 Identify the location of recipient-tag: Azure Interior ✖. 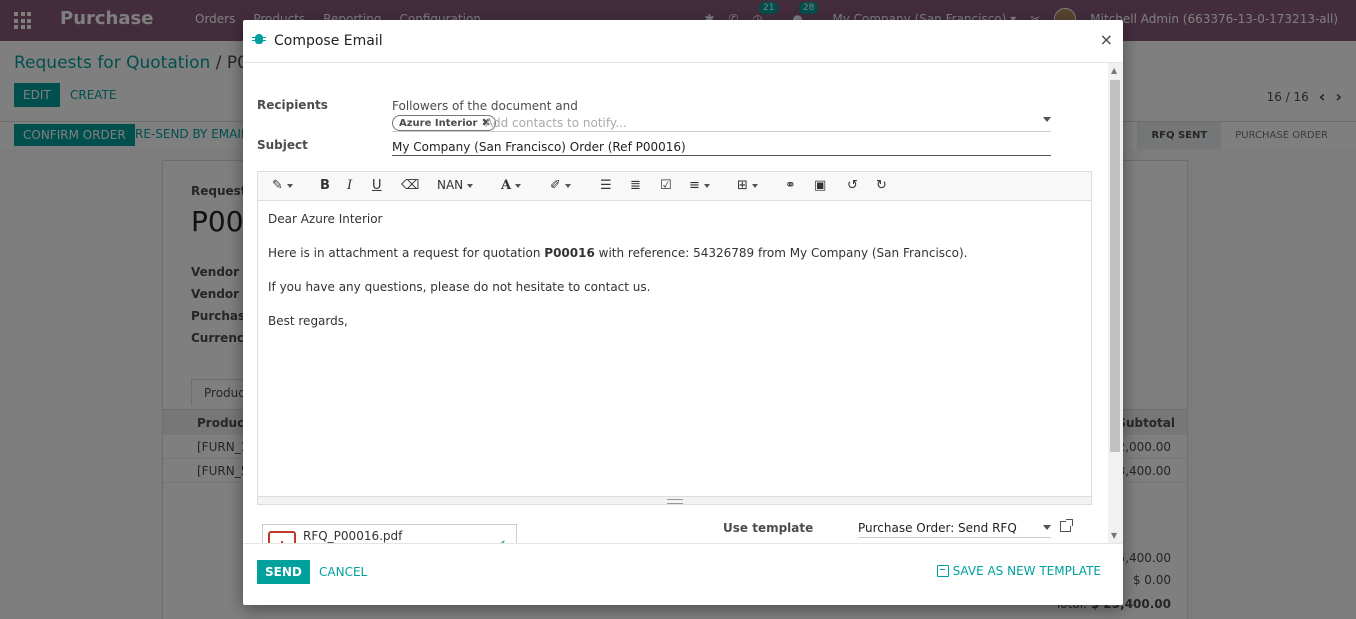
(444, 123).